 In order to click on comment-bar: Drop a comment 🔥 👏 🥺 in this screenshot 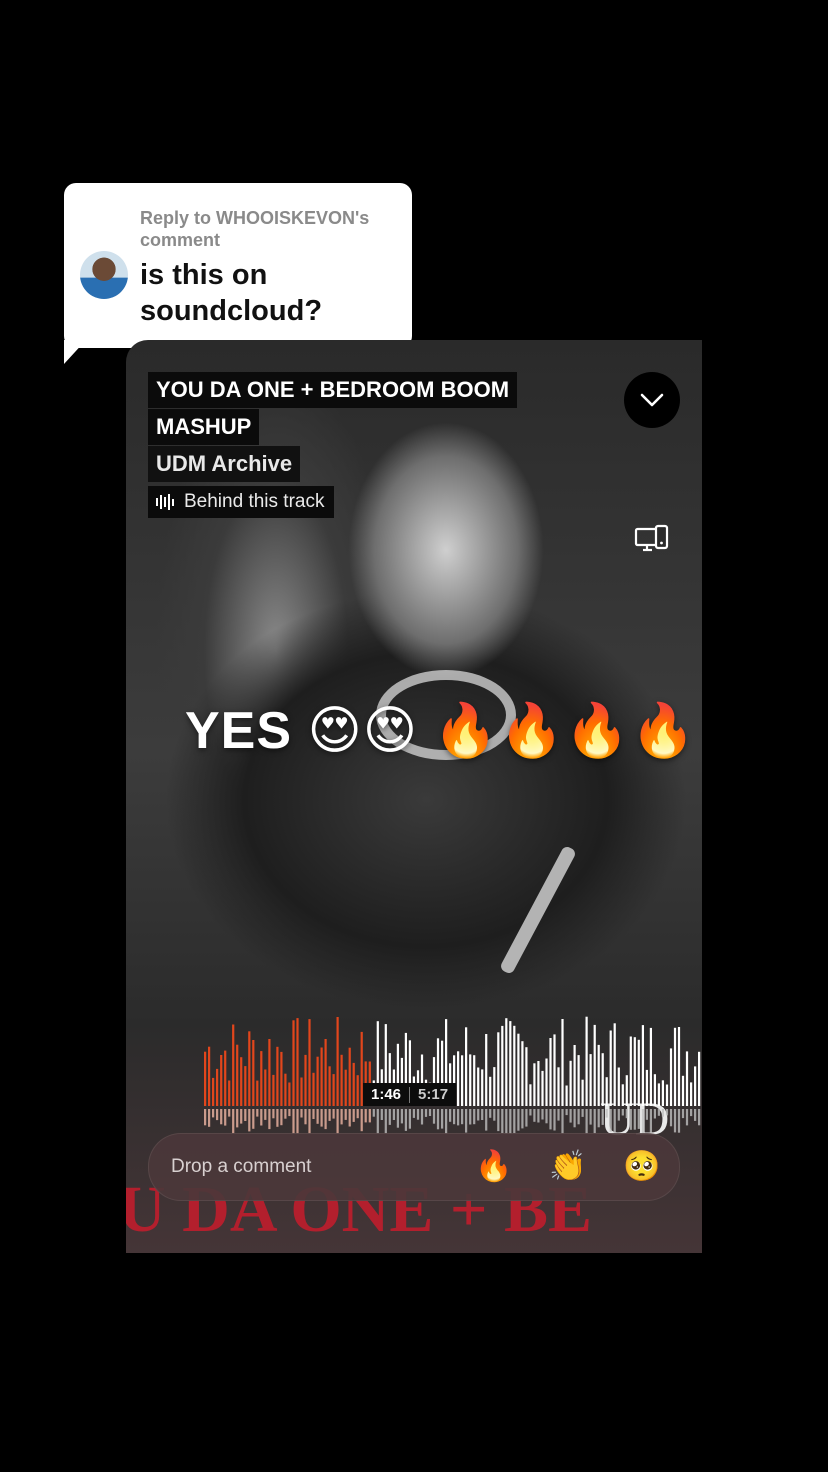, I will do `click(414, 1167)`.